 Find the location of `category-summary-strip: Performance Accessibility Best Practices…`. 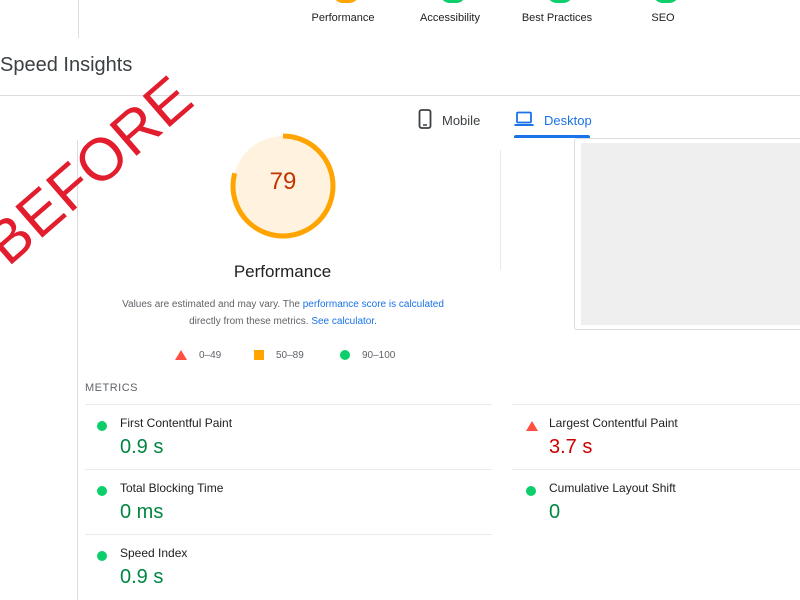

category-summary-strip: Performance Accessibility Best Practices… is located at coordinates (400, 20).